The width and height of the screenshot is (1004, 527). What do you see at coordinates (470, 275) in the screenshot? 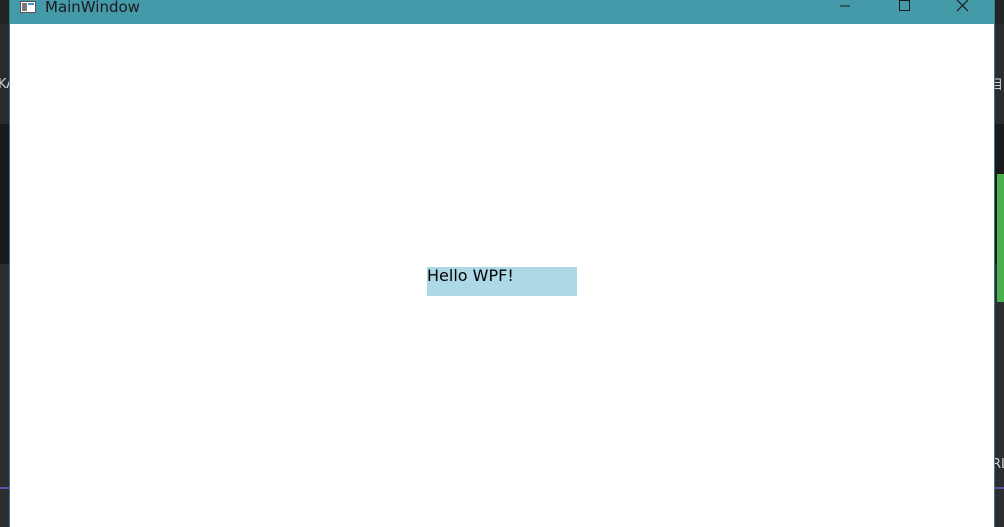
I see `hello-text: Hello WPF!` at bounding box center [470, 275].